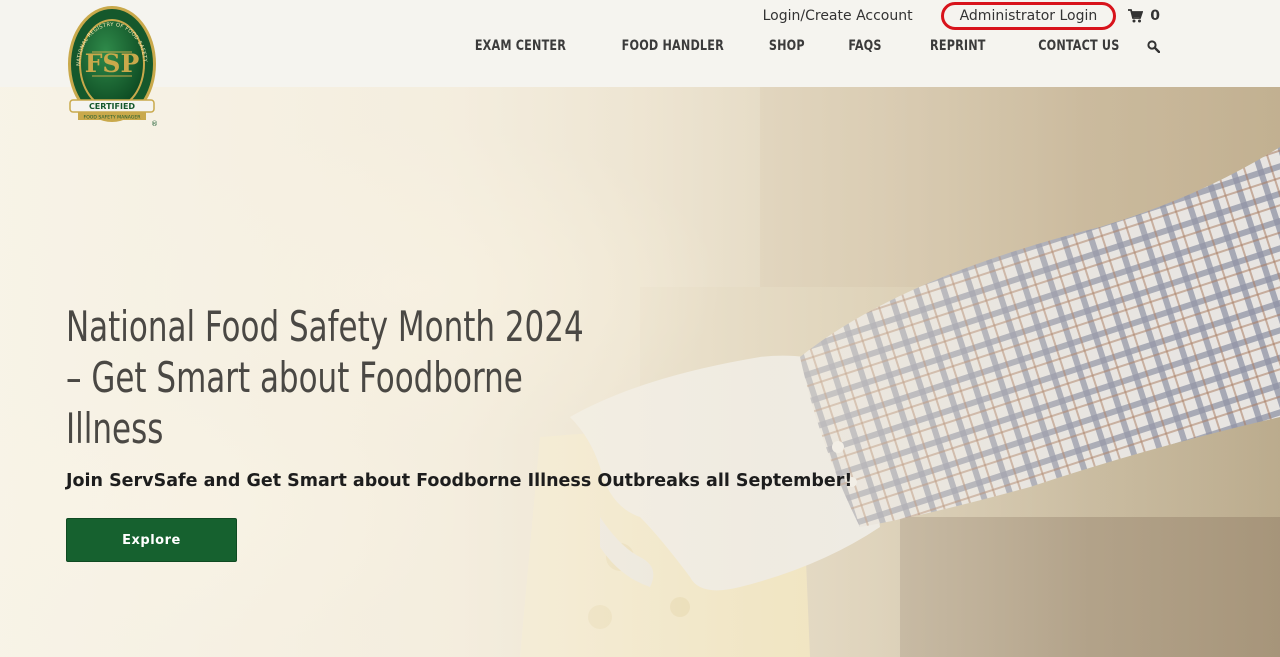 This screenshot has height=657, width=1280. What do you see at coordinates (154, 124) in the screenshot?
I see `logo-registered-mark: ®` at bounding box center [154, 124].